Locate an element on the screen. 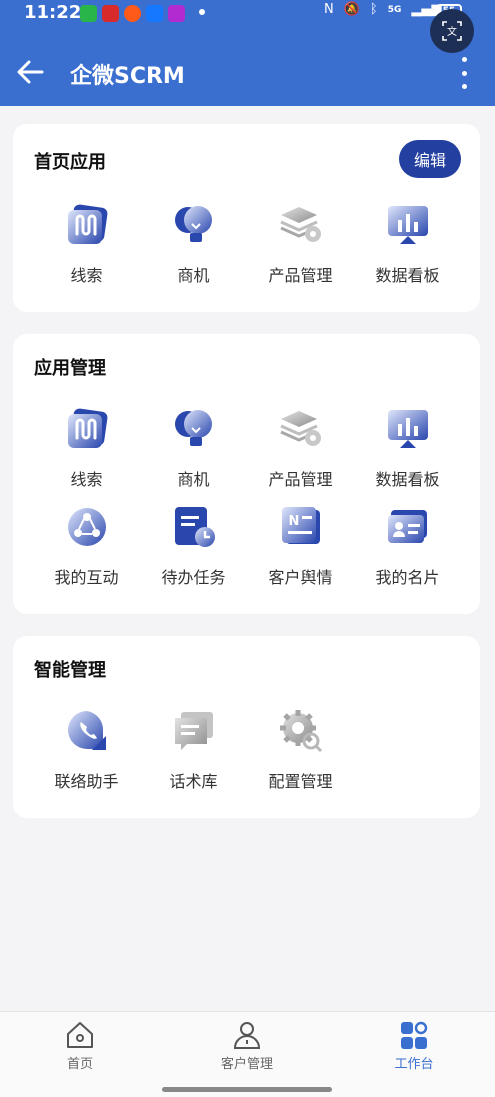  wechat-icon is located at coordinates (88, 13).